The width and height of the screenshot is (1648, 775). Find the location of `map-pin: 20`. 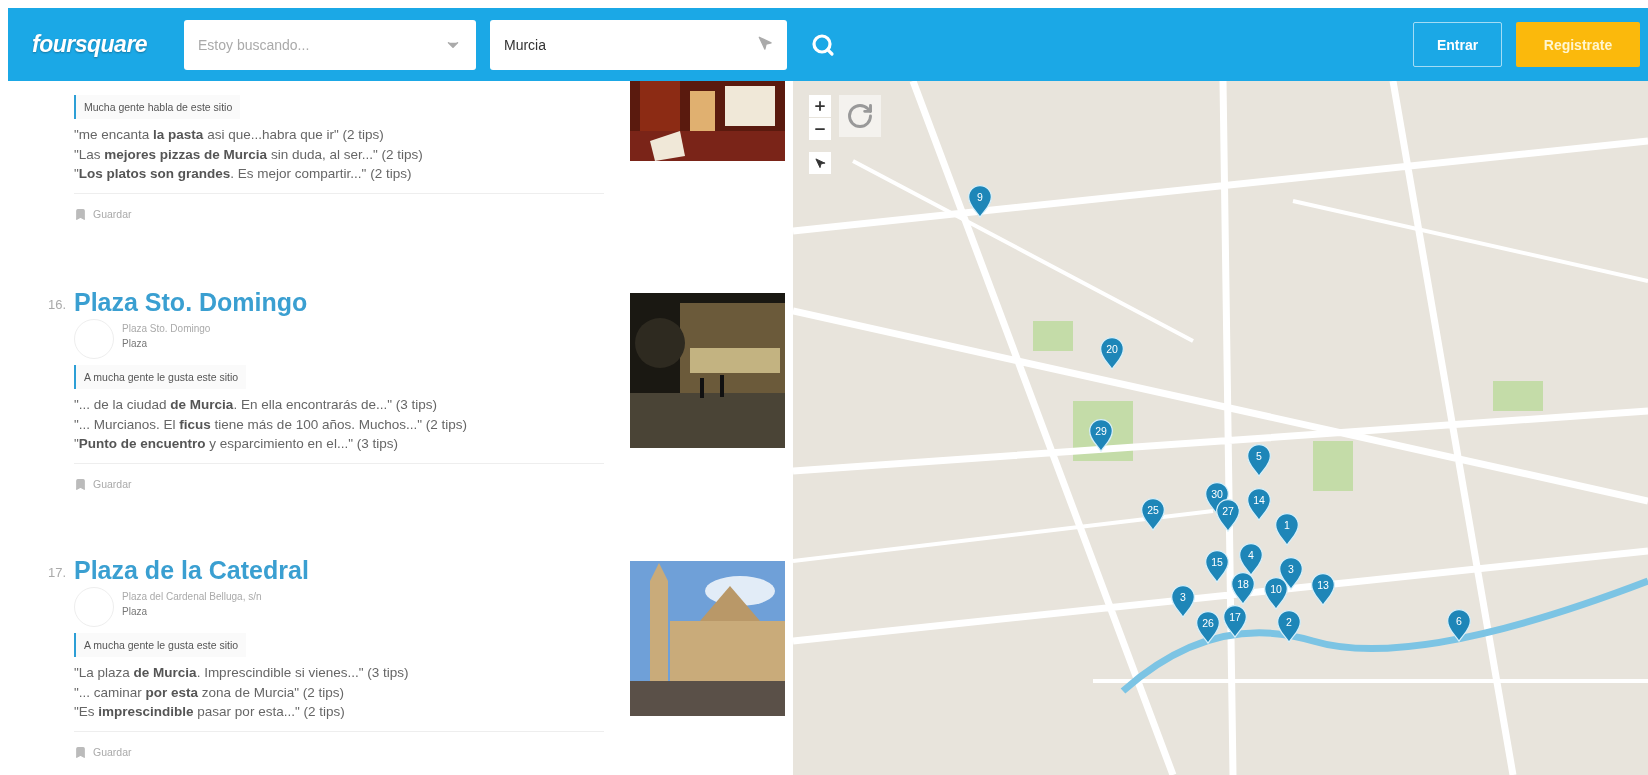

map-pin: 20 is located at coordinates (1112, 353).